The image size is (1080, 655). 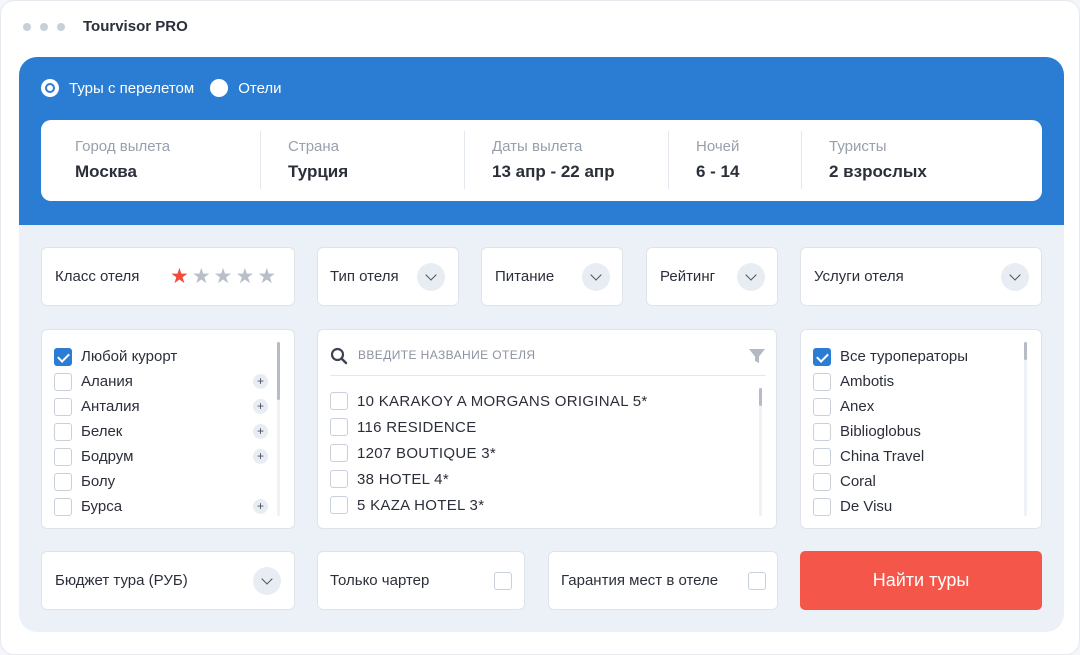 I want to click on radio-label: Отели, so click(x=260, y=88).